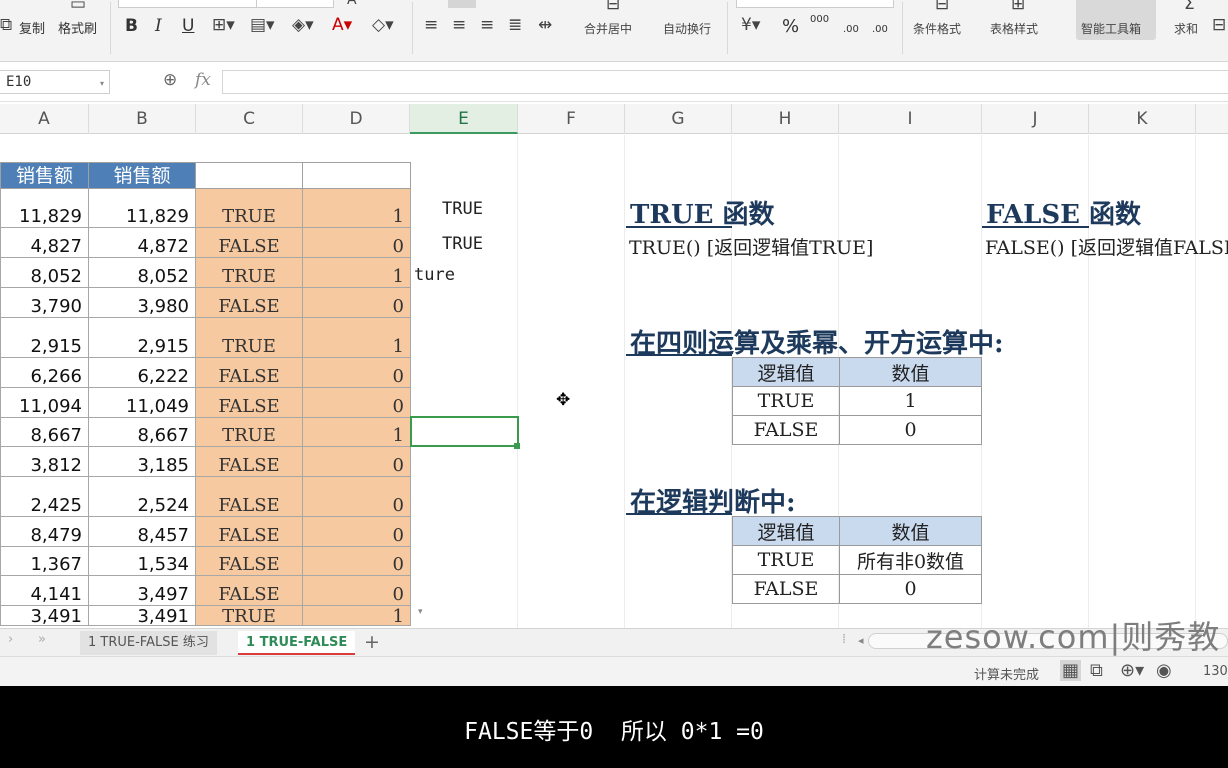 Image resolution: width=1228 pixels, height=768 pixels. I want to click on column-header-i: I, so click(910, 119).